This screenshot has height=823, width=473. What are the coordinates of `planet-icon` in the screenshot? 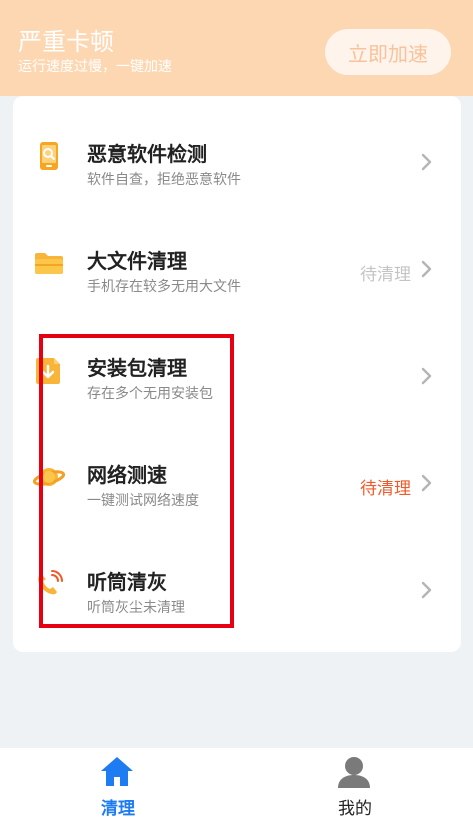 It's located at (49, 477).